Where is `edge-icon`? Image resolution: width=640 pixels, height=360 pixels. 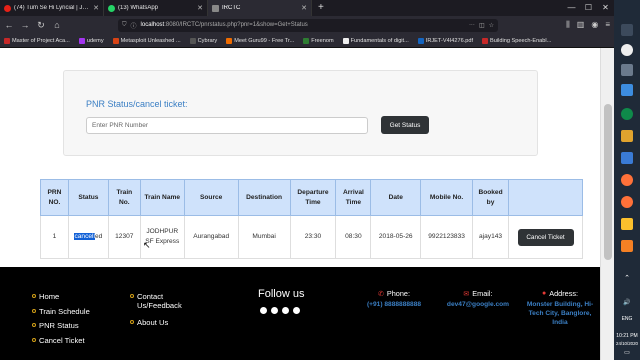
edge-icon is located at coordinates (627, 114).